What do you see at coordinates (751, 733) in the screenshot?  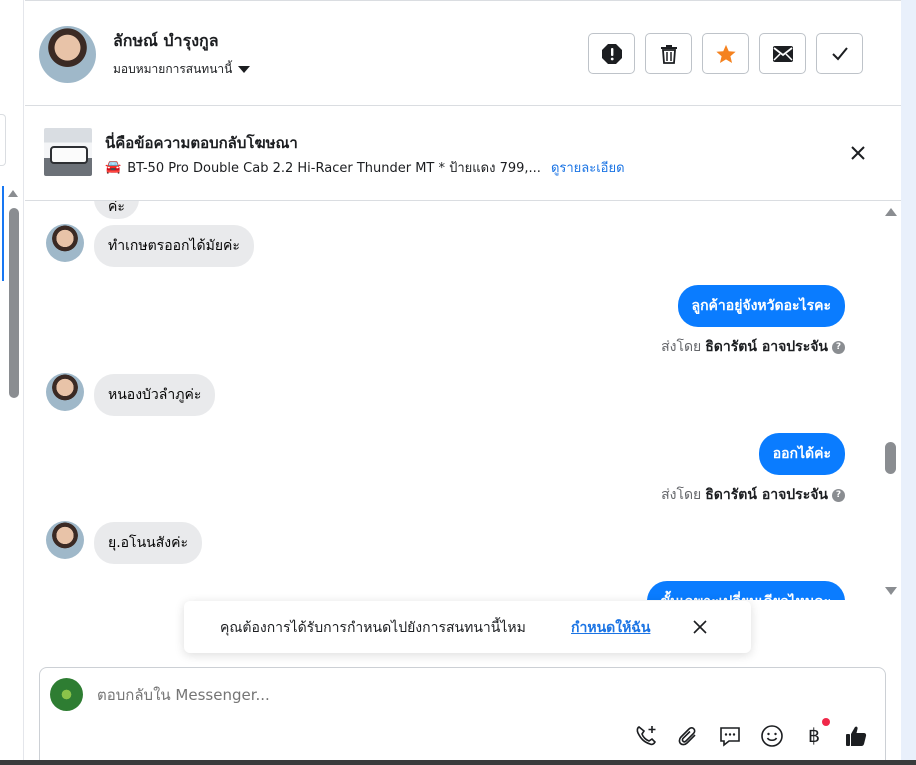 I see `composer-toolbar: ฿` at bounding box center [751, 733].